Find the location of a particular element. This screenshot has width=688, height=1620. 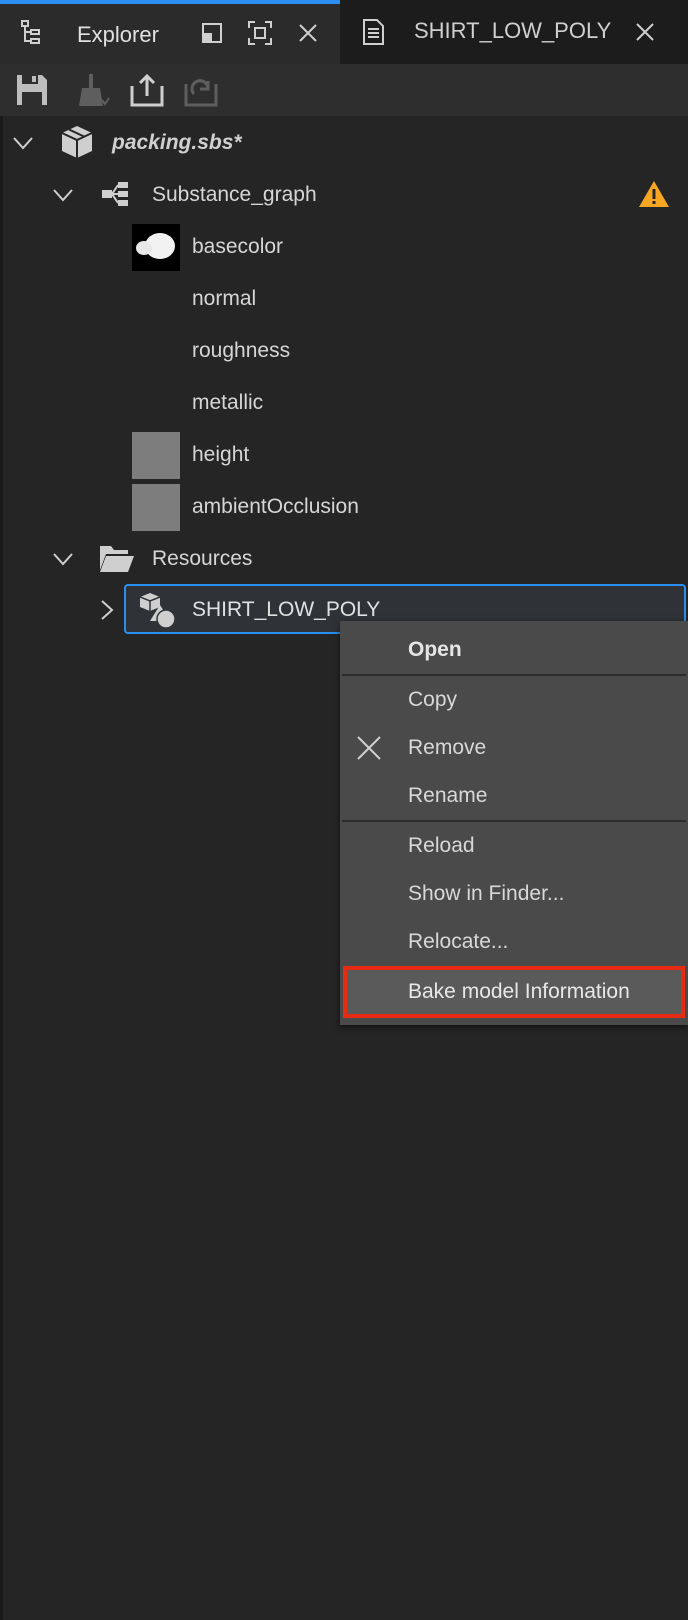

ambient-occlusion-thumbnail is located at coordinates (156, 507).